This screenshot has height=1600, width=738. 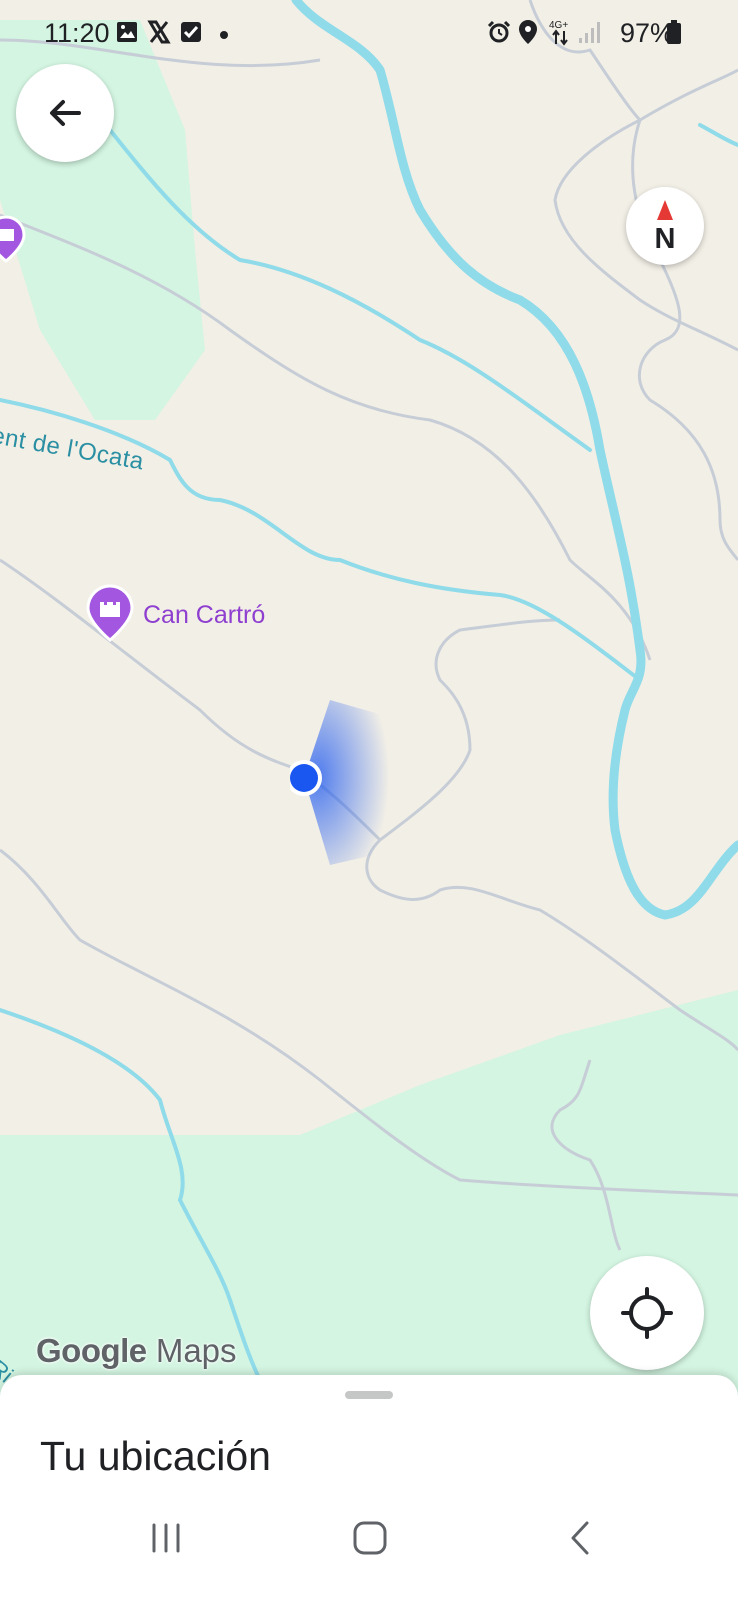 I want to click on crosshair-icon, so click(x=647, y=1313).